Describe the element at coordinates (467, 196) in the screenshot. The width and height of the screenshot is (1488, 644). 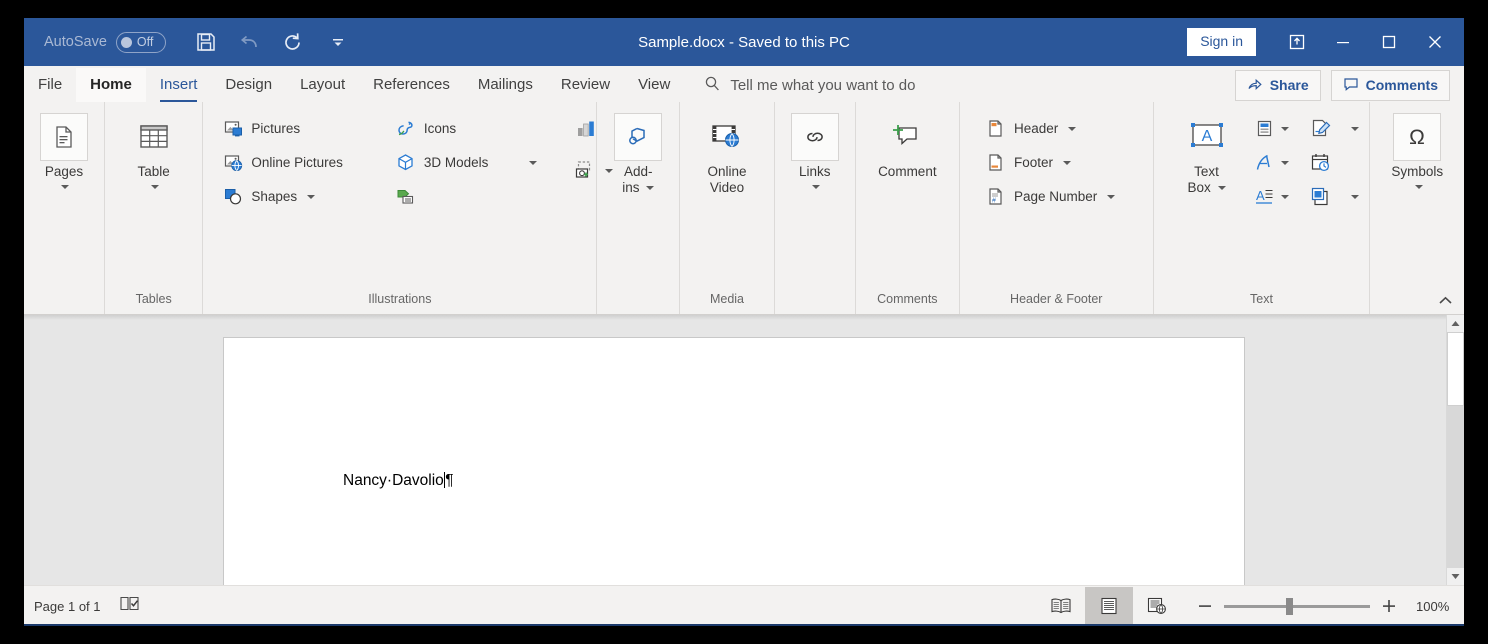
I see `smartart-button` at that location.